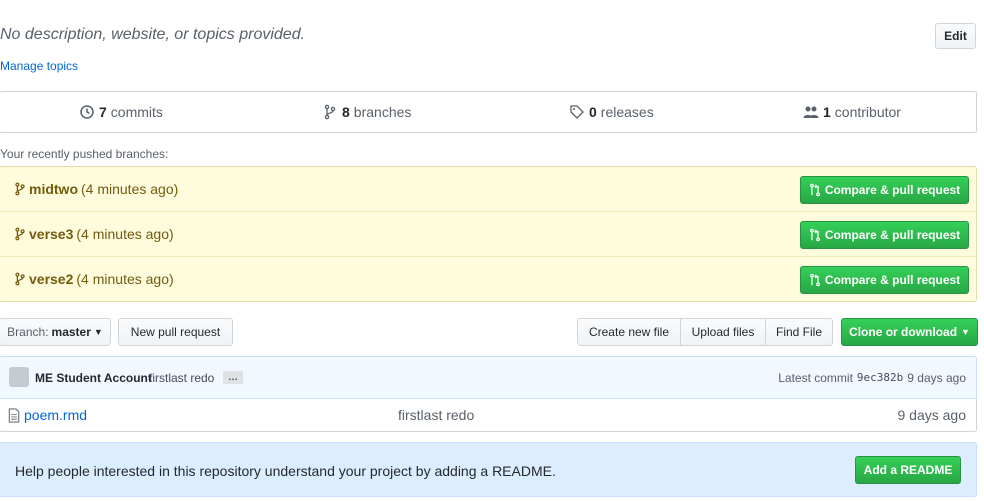 This screenshot has width=984, height=501. What do you see at coordinates (28, 332) in the screenshot?
I see `branch-prefix: Branch:` at bounding box center [28, 332].